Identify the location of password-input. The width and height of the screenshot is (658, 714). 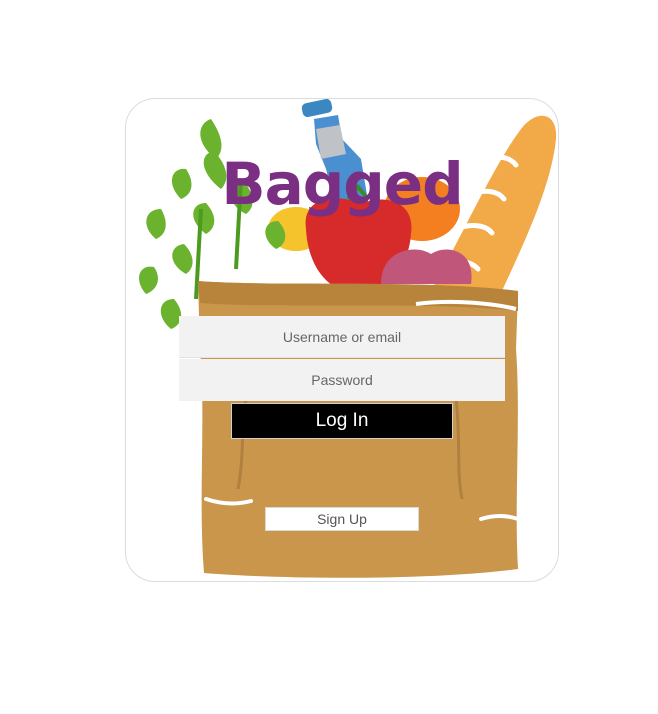
(342, 380).